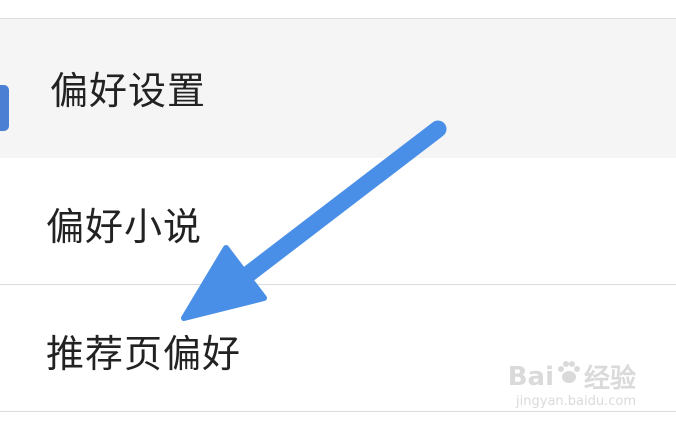  Describe the element at coordinates (124, 226) in the screenshot. I see `menu-item-label: 偏好小说` at that location.